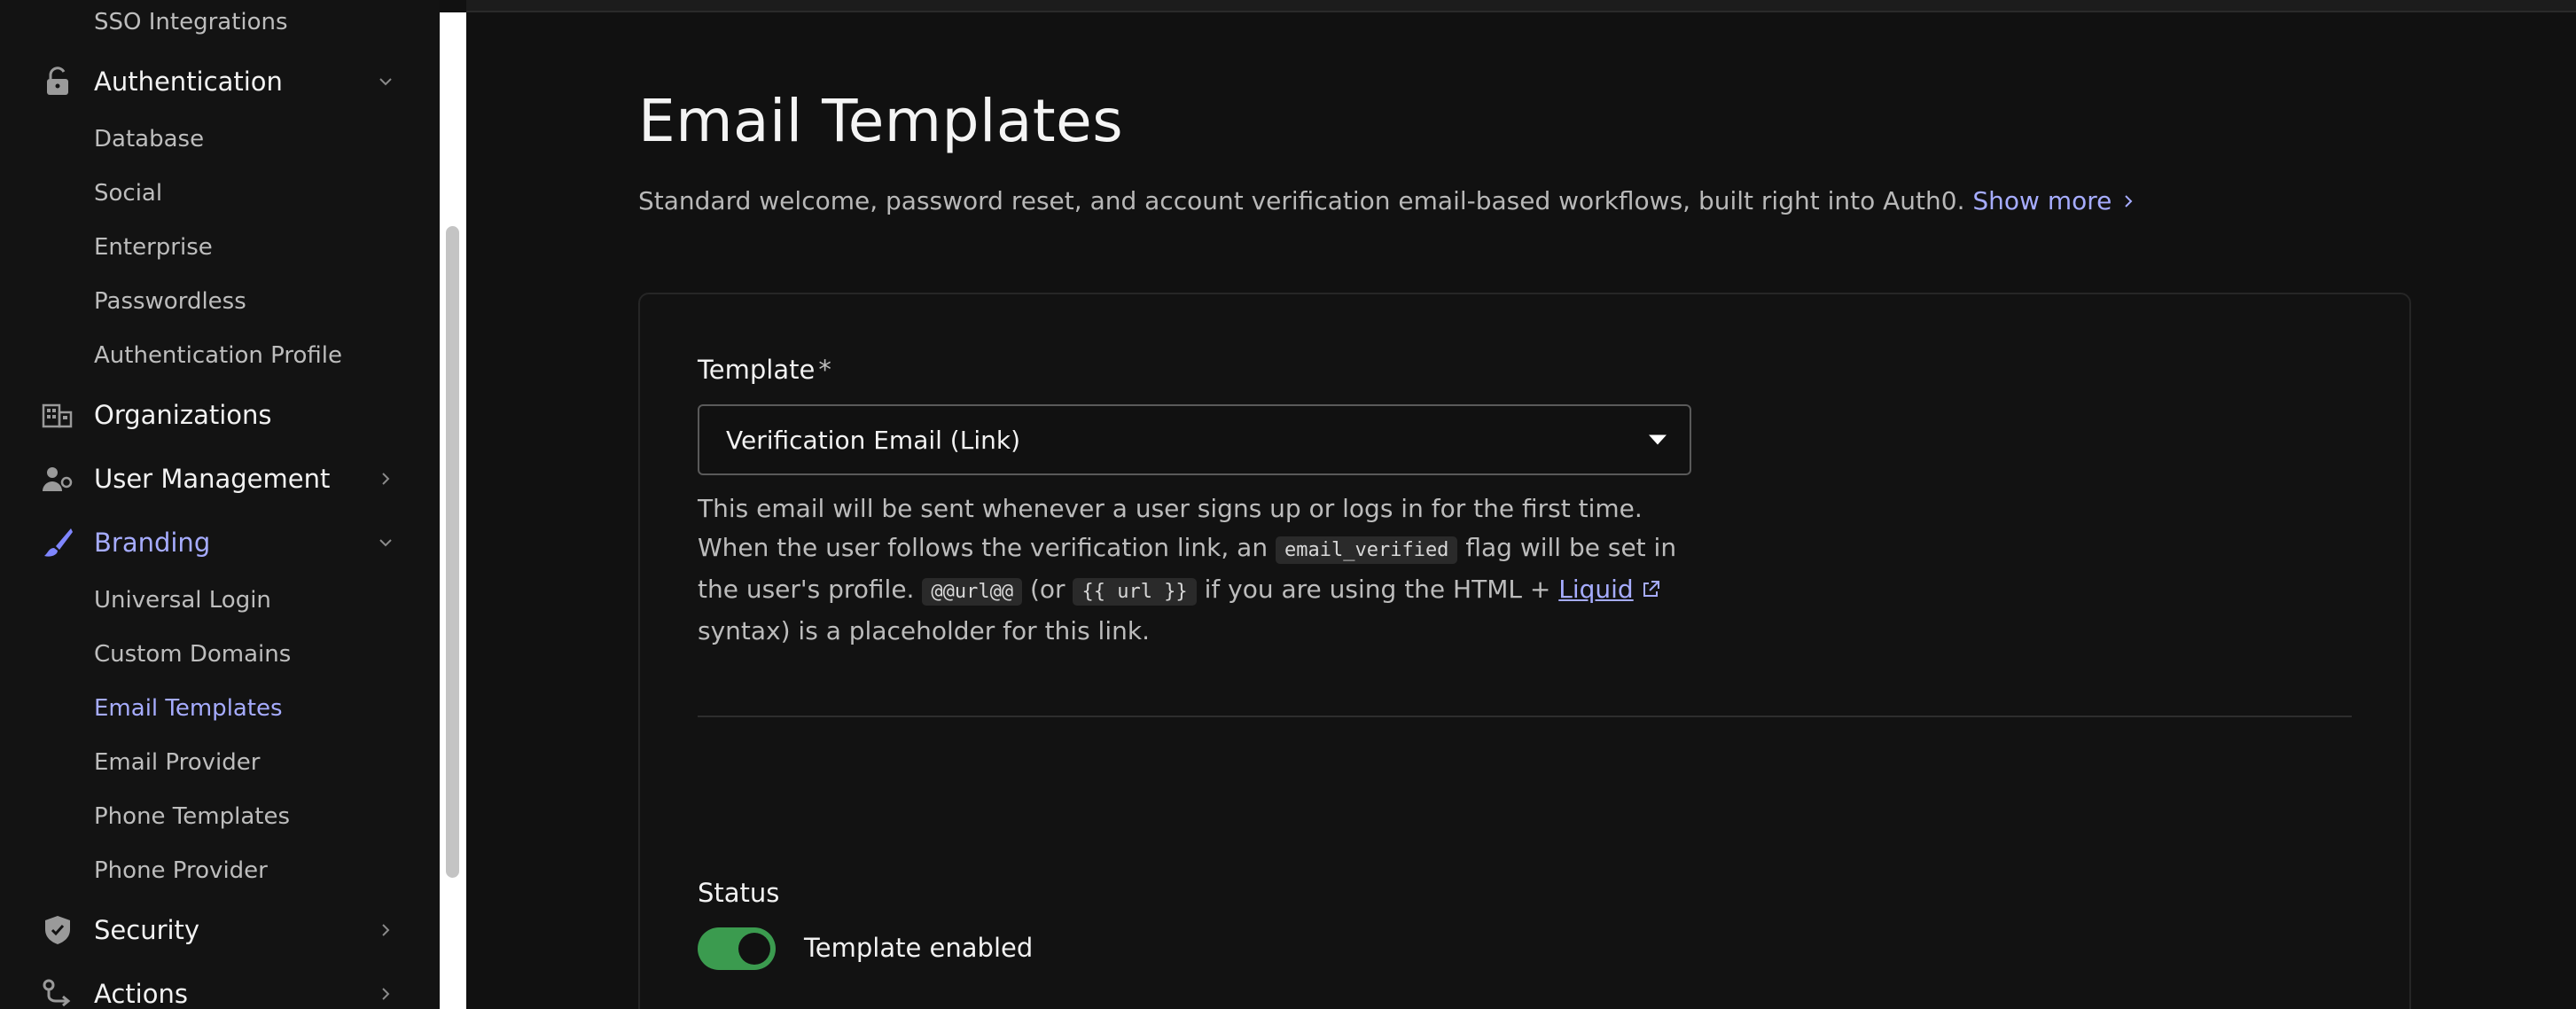 The width and height of the screenshot is (2576, 1009). What do you see at coordinates (972, 592) in the screenshot?
I see `code-url-placeholder: @@url@@` at bounding box center [972, 592].